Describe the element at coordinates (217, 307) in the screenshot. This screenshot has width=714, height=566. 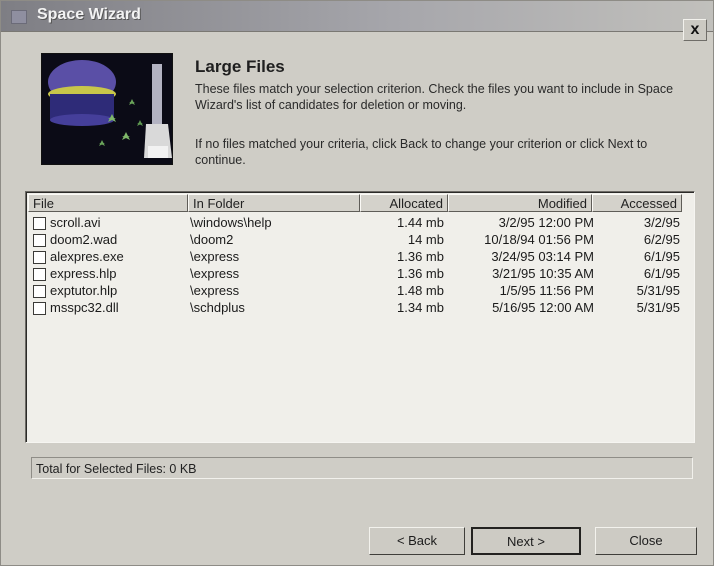
I see `folder-path: \schdplus` at that location.